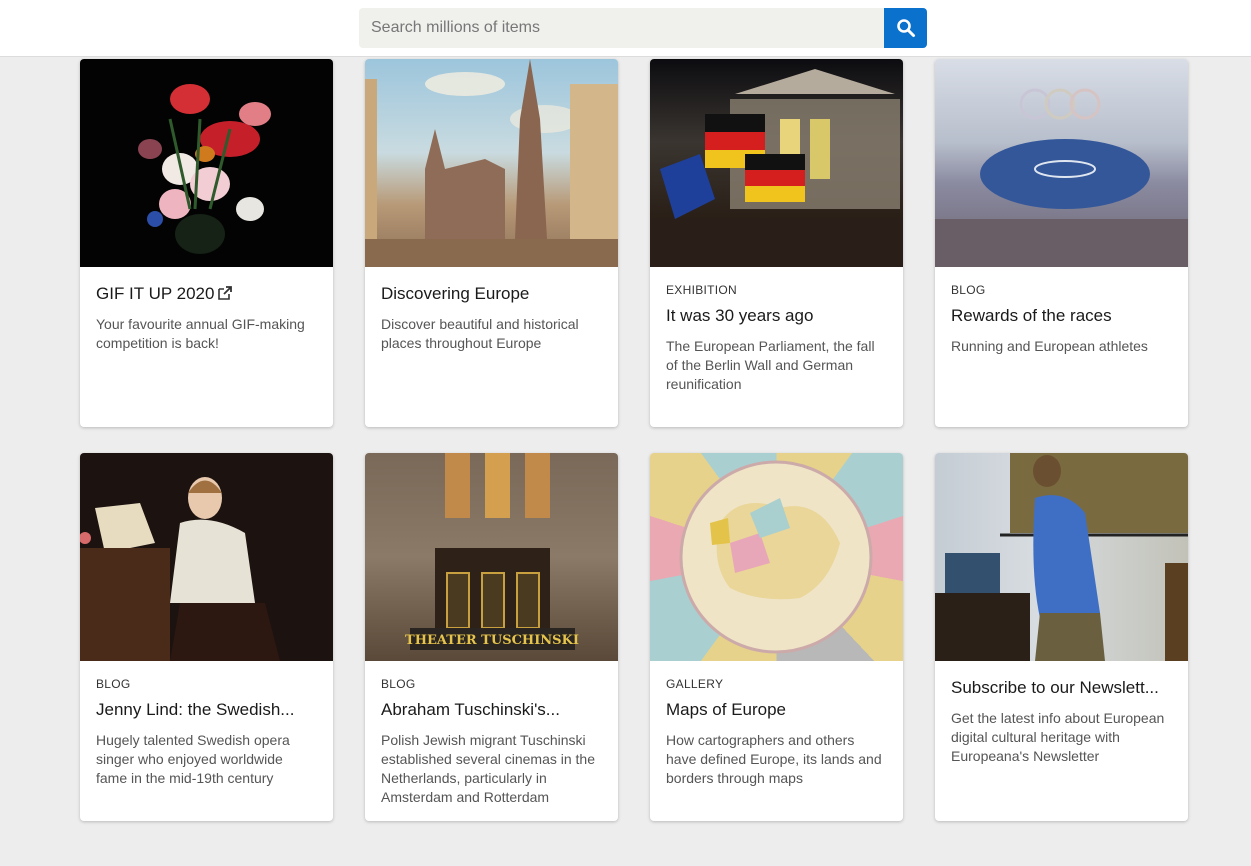 The height and width of the screenshot is (866, 1251). I want to click on header, so click(625, 28).